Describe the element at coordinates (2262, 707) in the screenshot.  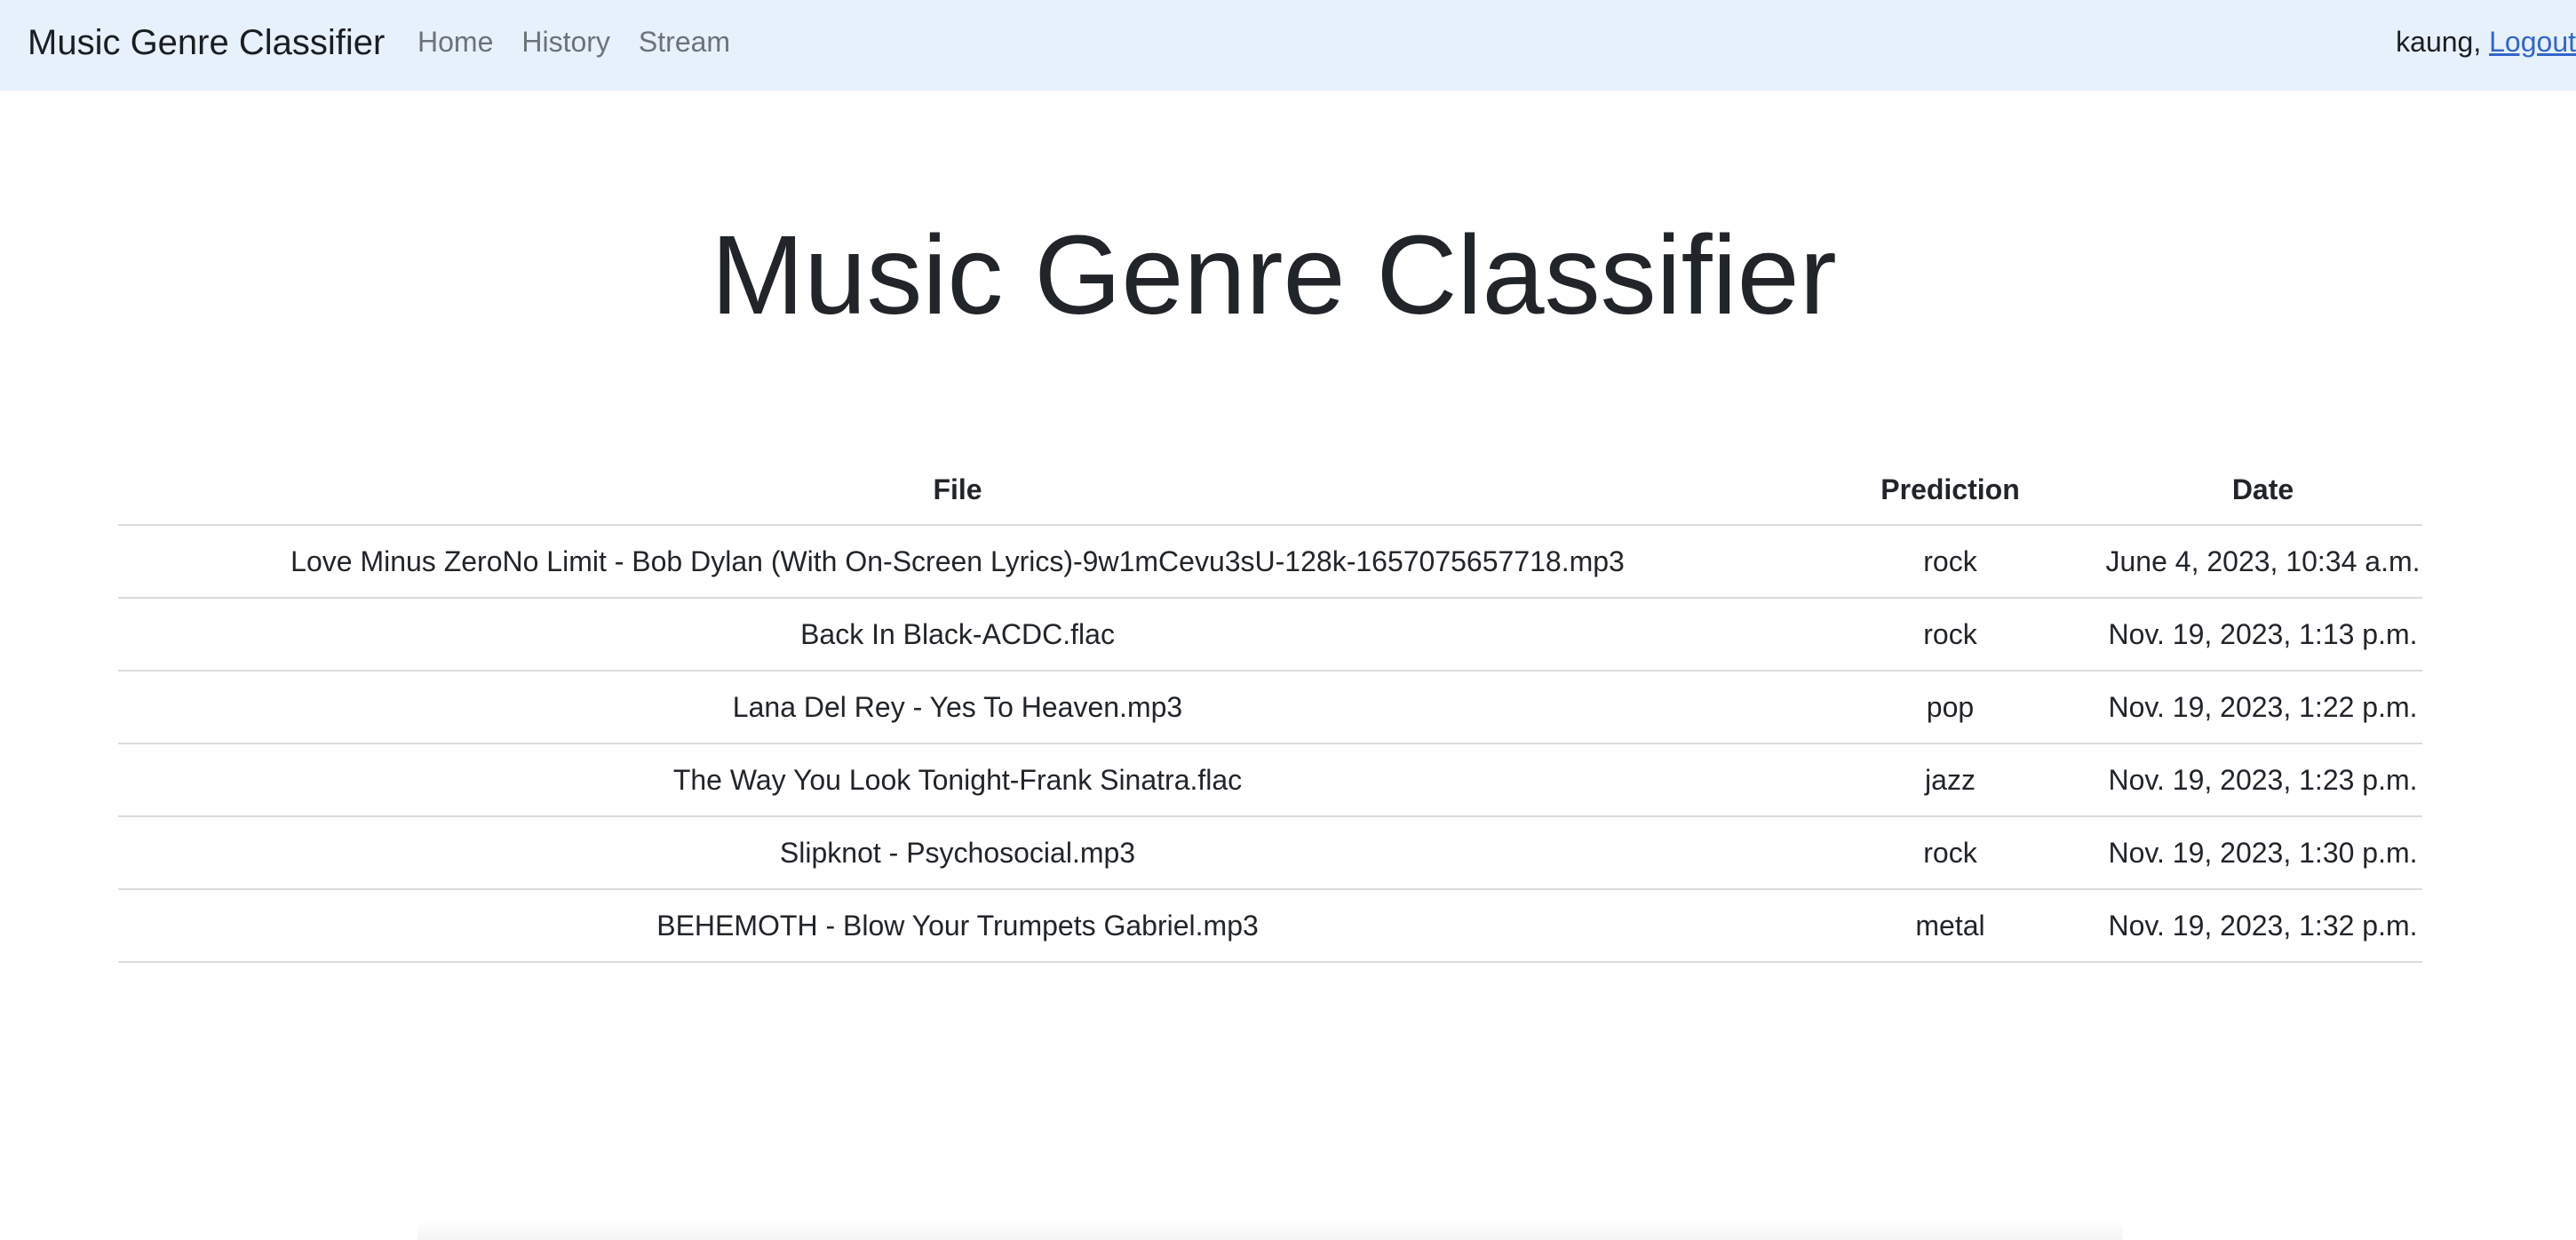
I see `cell-date: Nov. 19, 2023, 1:22 p.m.` at that location.